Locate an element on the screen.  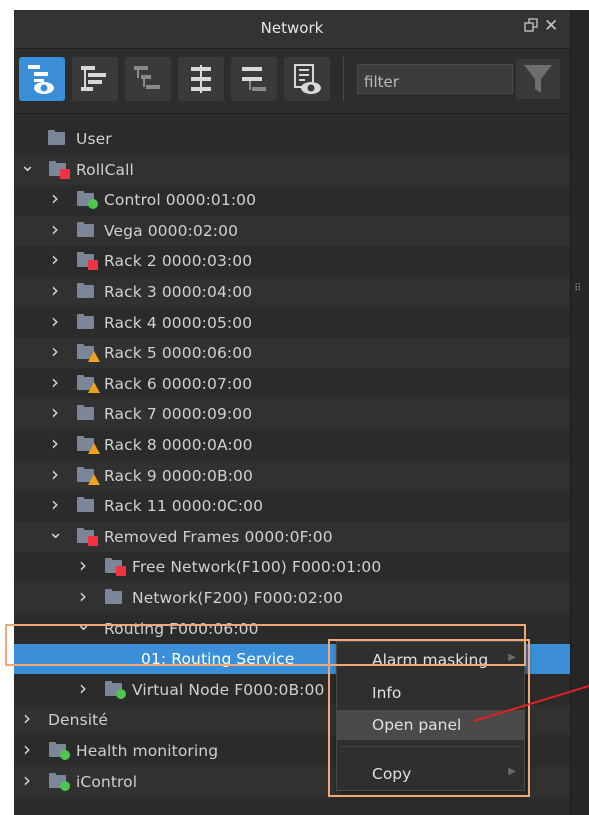
filter-button is located at coordinates (538, 79).